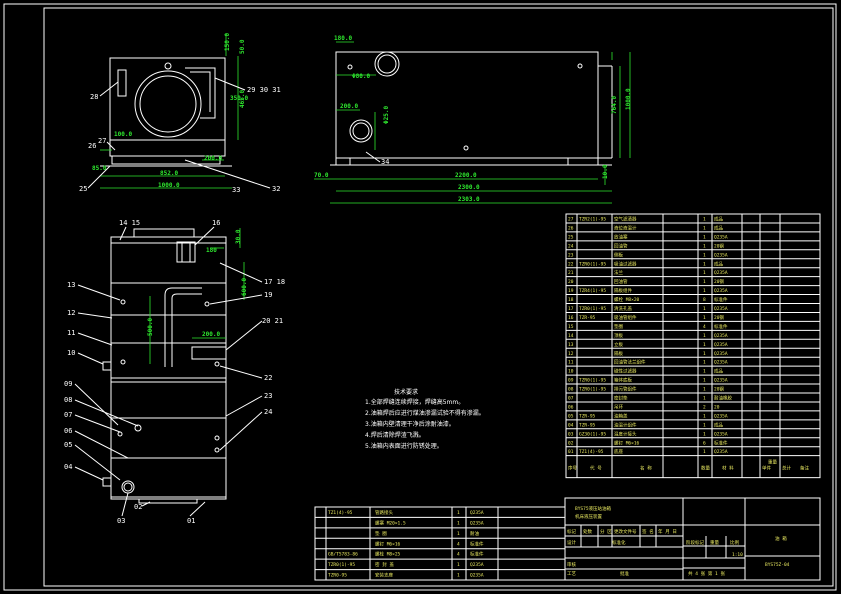 This screenshot has height=594, width=841. What do you see at coordinates (244, 287) in the screenshot?
I see `dim-text: 600.0` at bounding box center [244, 287].